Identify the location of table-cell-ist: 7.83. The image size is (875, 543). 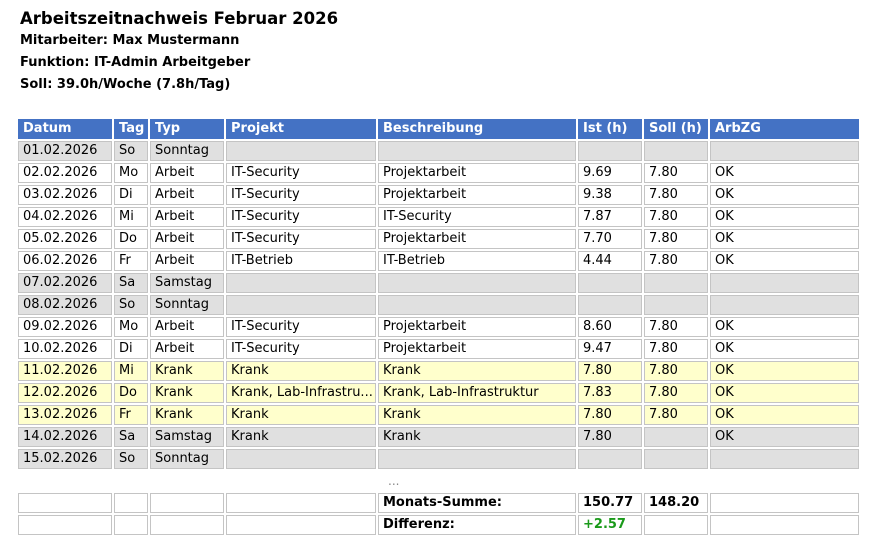
(610, 393).